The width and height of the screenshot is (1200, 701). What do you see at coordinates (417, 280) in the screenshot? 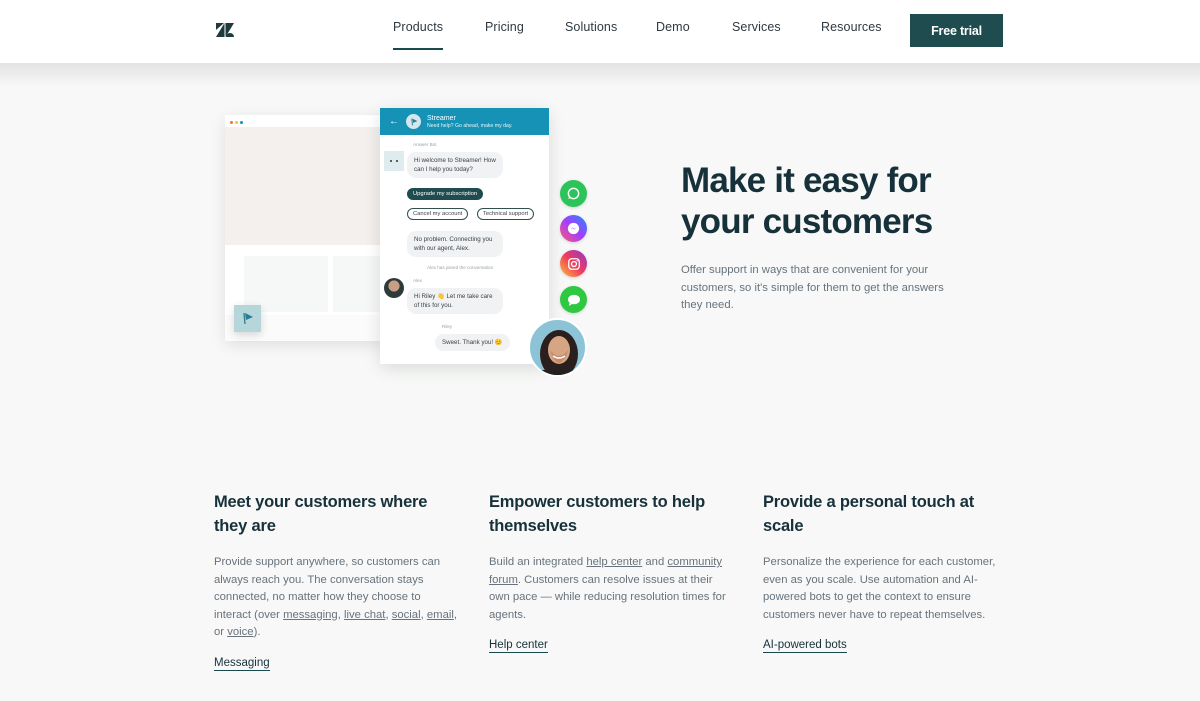
I see `agent-label: Alex` at bounding box center [417, 280].